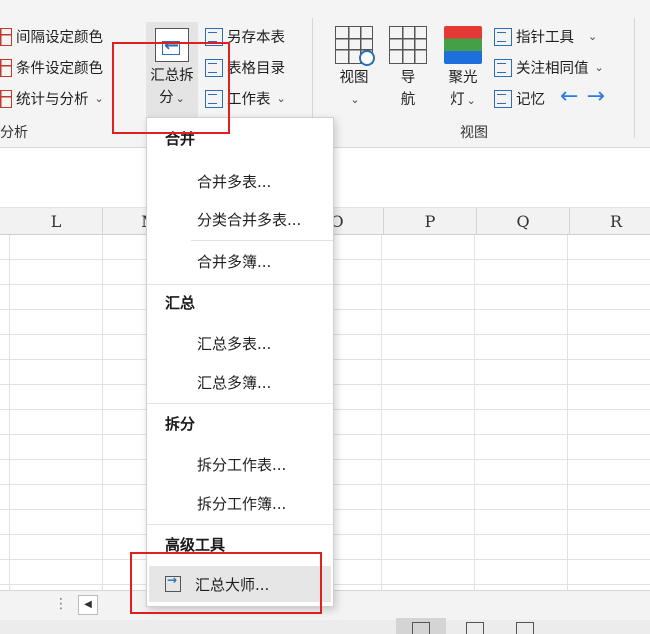  Describe the element at coordinates (166, 98) in the screenshot. I see `summarize-split-label-2: 分` at that location.